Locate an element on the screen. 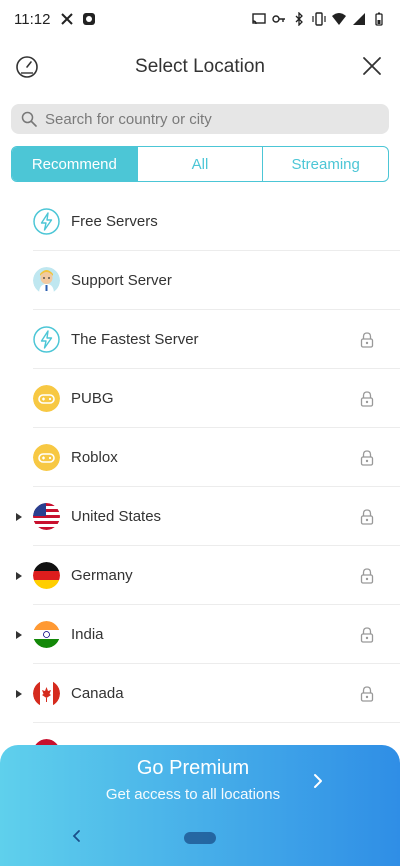  list-item-label: India is located at coordinates (87, 634).